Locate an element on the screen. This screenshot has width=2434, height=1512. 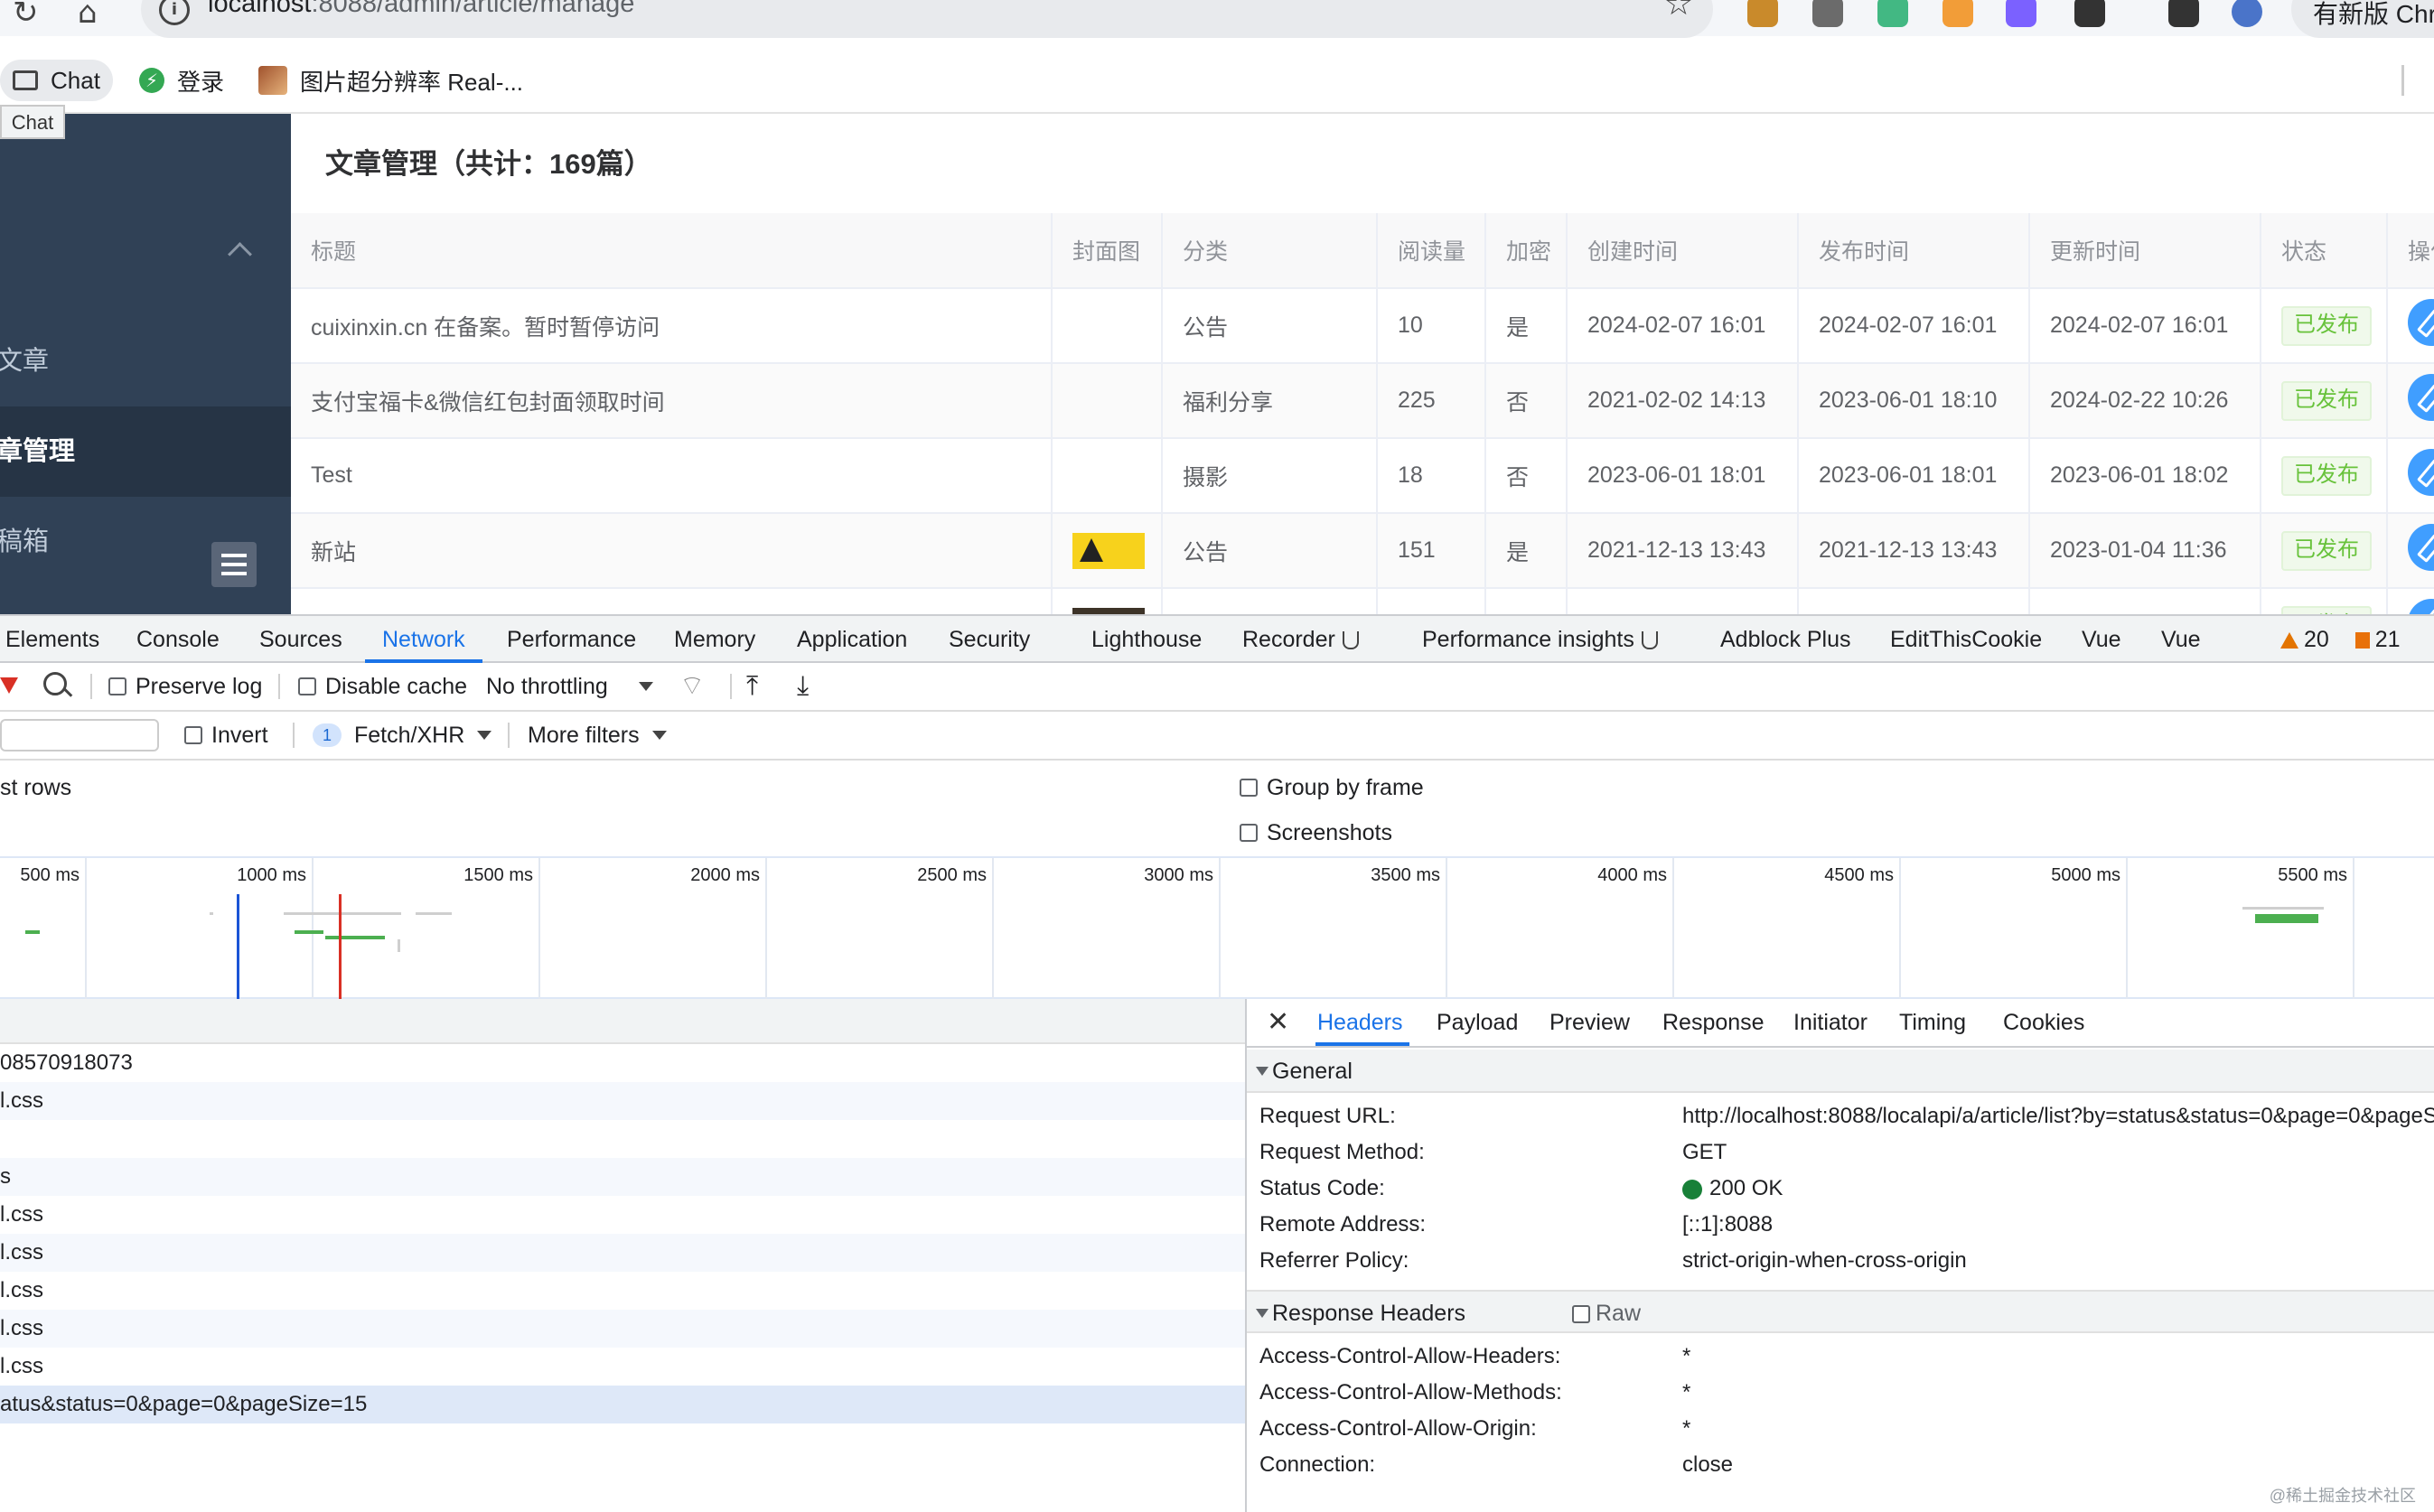
tab-adblock-plus: Adblock Plus is located at coordinates (1785, 639).